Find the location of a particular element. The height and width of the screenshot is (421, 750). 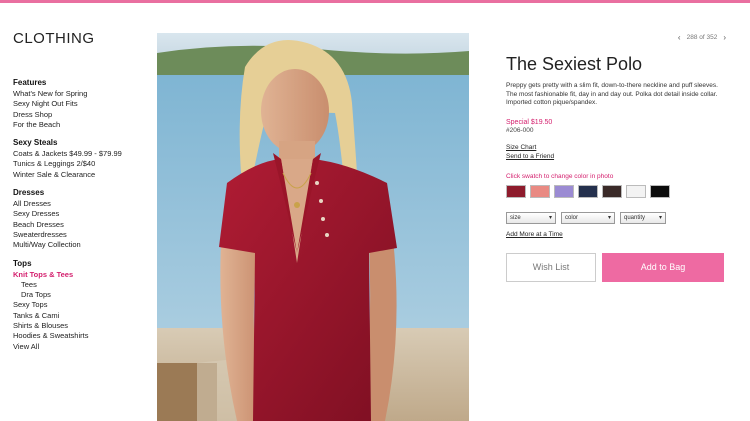

nav-section-title: Dresses is located at coordinates (29, 193).